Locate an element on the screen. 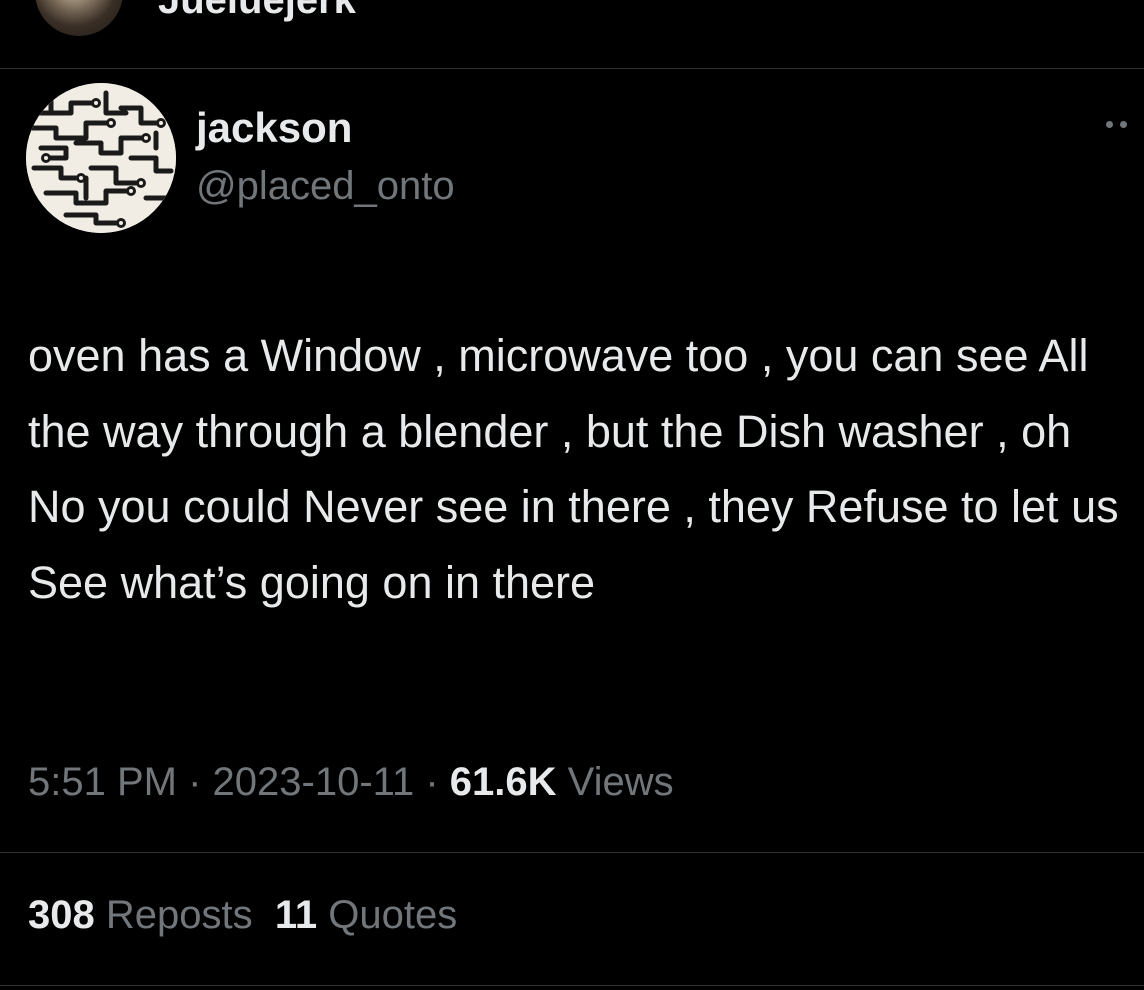 The image size is (1144, 990). top-divider is located at coordinates (572, 68).